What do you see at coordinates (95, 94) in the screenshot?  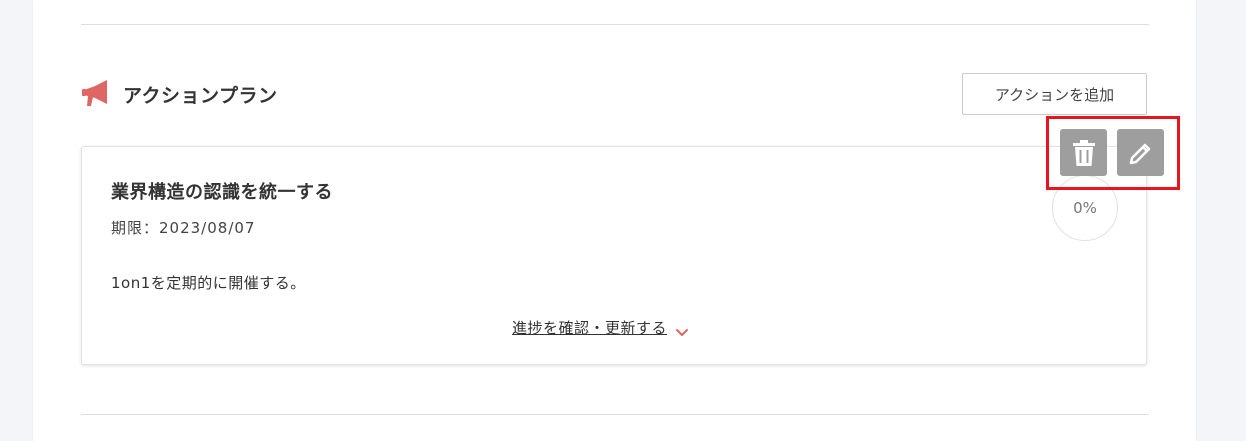 I see `megaphone-icon` at bounding box center [95, 94].